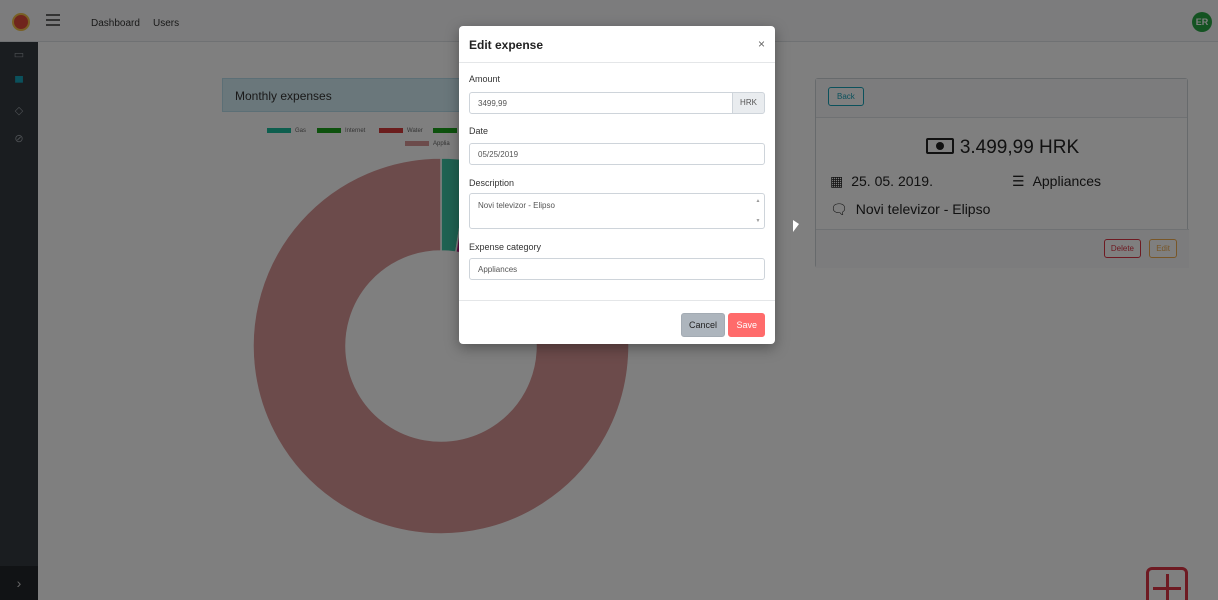 The image size is (1218, 600). Describe the element at coordinates (702, 325) in the screenshot. I see `cancel-button: Cancel` at that location.